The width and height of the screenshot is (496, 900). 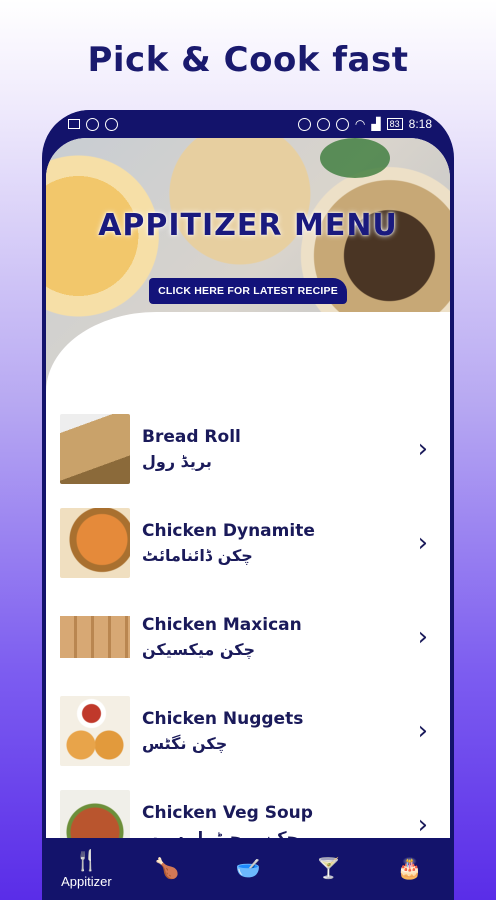 What do you see at coordinates (111, 124) in the screenshot?
I see `whatsapp-icon` at bounding box center [111, 124].